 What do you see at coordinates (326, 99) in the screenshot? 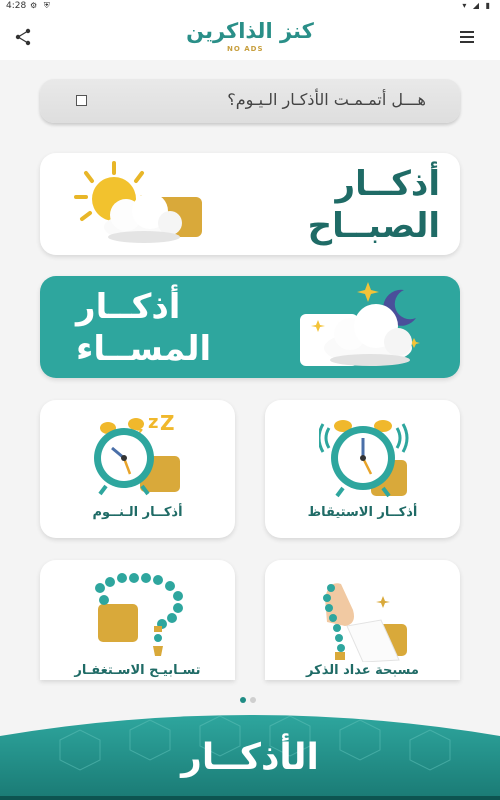
I see `daily-check-question: هـــل أتمـمـت الأذكـار الـيـوم؟` at bounding box center [326, 99].